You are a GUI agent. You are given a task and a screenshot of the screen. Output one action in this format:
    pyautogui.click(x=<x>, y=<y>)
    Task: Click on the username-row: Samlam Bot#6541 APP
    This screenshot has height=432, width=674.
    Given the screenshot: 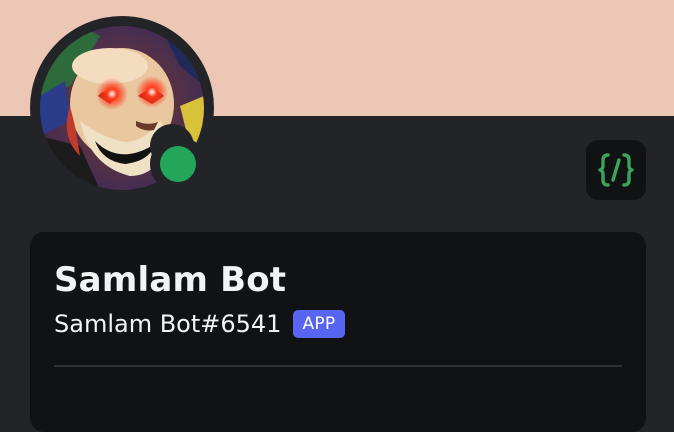 What is the action you would take?
    pyautogui.click(x=199, y=324)
    